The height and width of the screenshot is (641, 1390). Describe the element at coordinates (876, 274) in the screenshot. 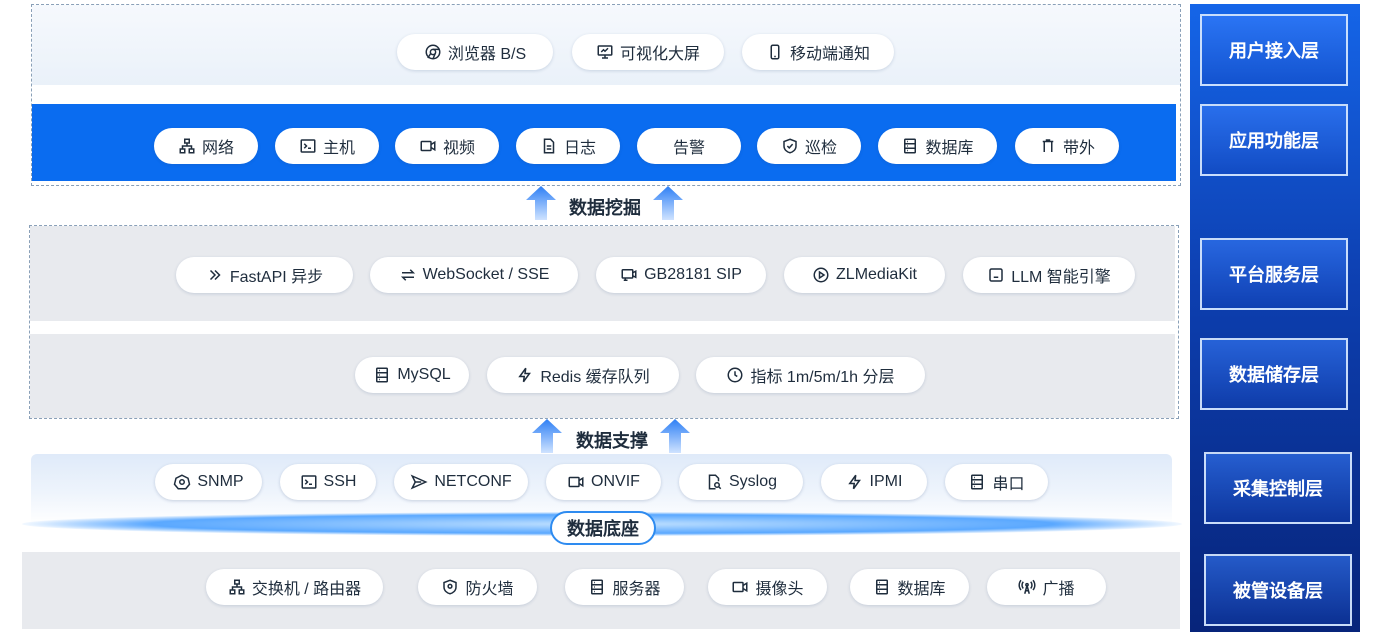

I see `pill-label: ZLMediaKit` at that location.